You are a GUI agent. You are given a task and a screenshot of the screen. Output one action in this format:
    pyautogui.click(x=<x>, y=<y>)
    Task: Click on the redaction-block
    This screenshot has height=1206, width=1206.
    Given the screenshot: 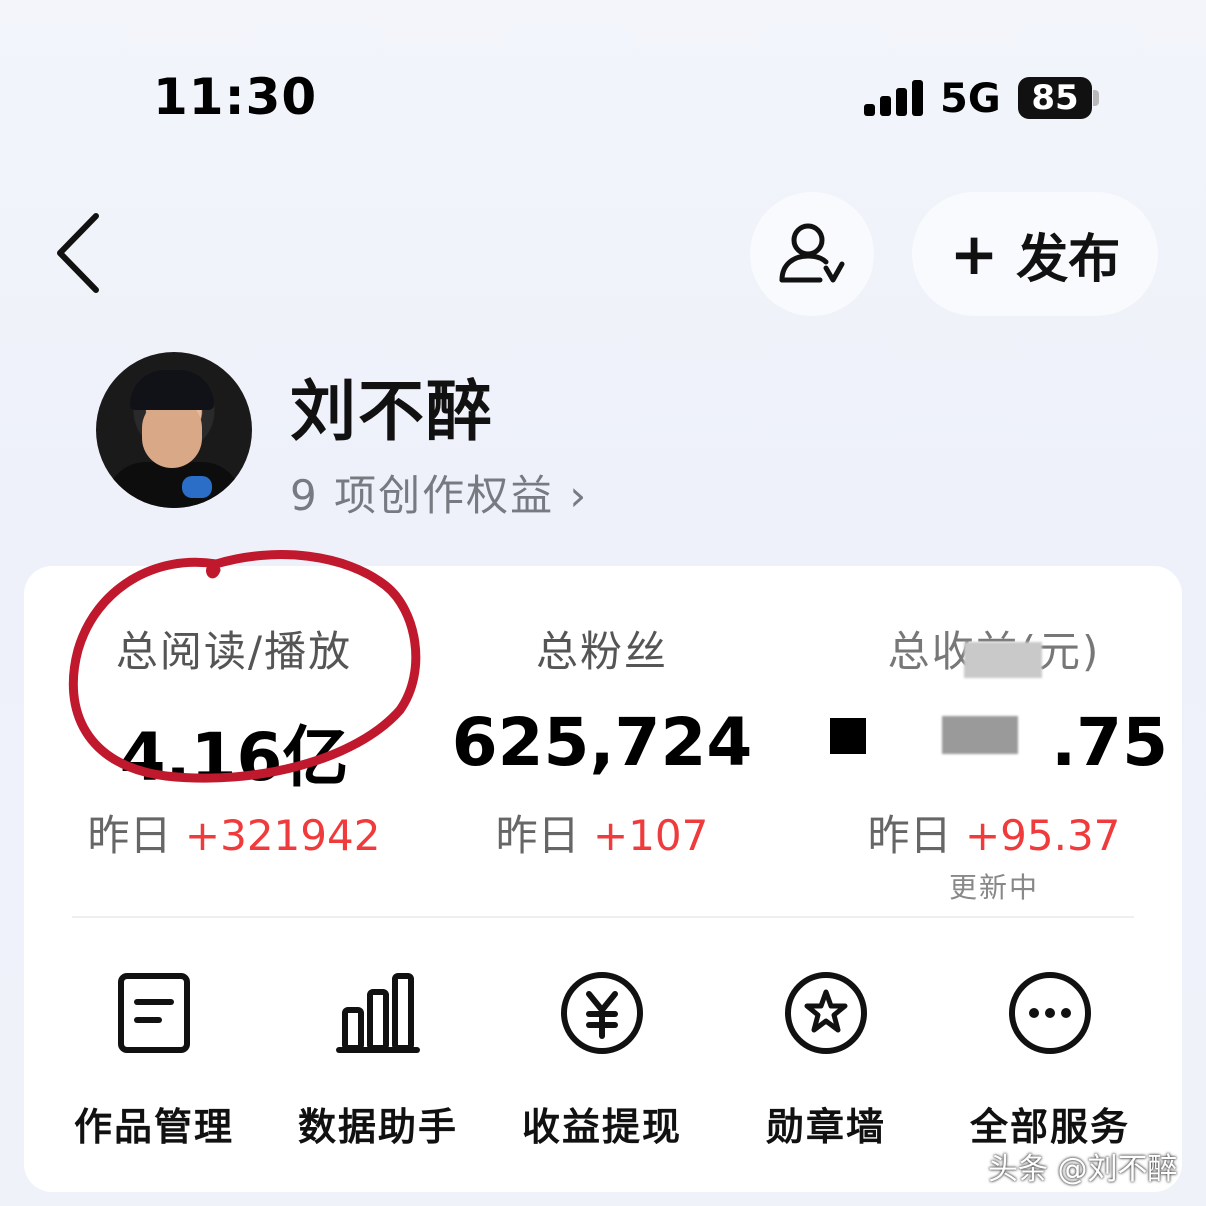 What is the action you would take?
    pyautogui.click(x=848, y=736)
    